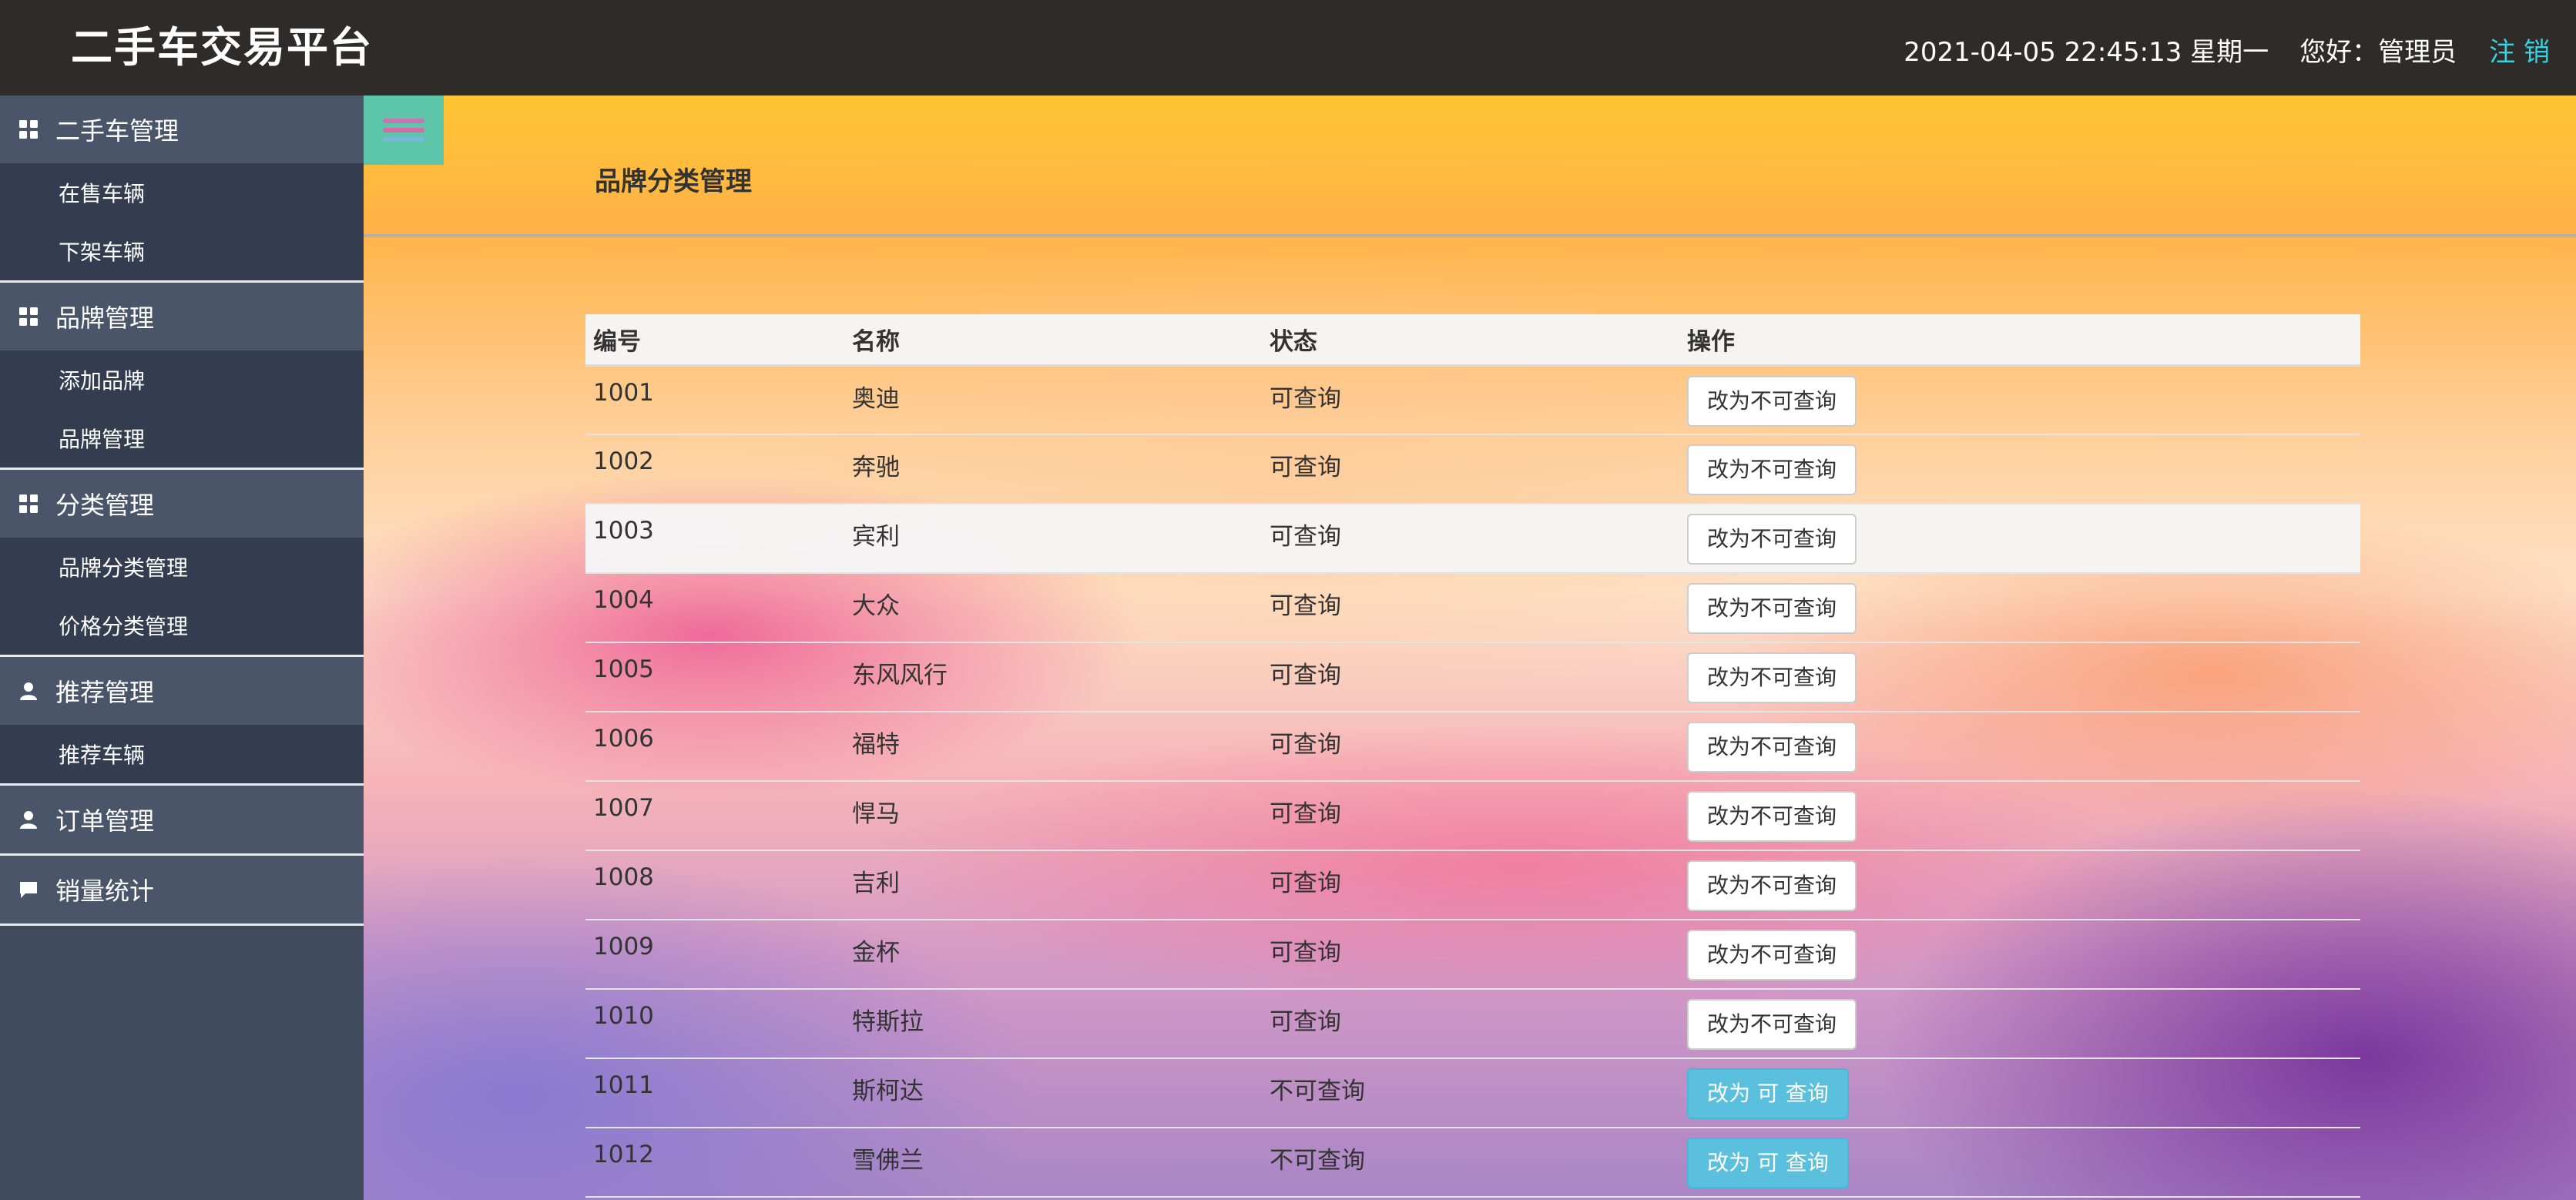 The image size is (2576, 1200). Describe the element at coordinates (714, 955) in the screenshot. I see `cell-id: 1009` at that location.